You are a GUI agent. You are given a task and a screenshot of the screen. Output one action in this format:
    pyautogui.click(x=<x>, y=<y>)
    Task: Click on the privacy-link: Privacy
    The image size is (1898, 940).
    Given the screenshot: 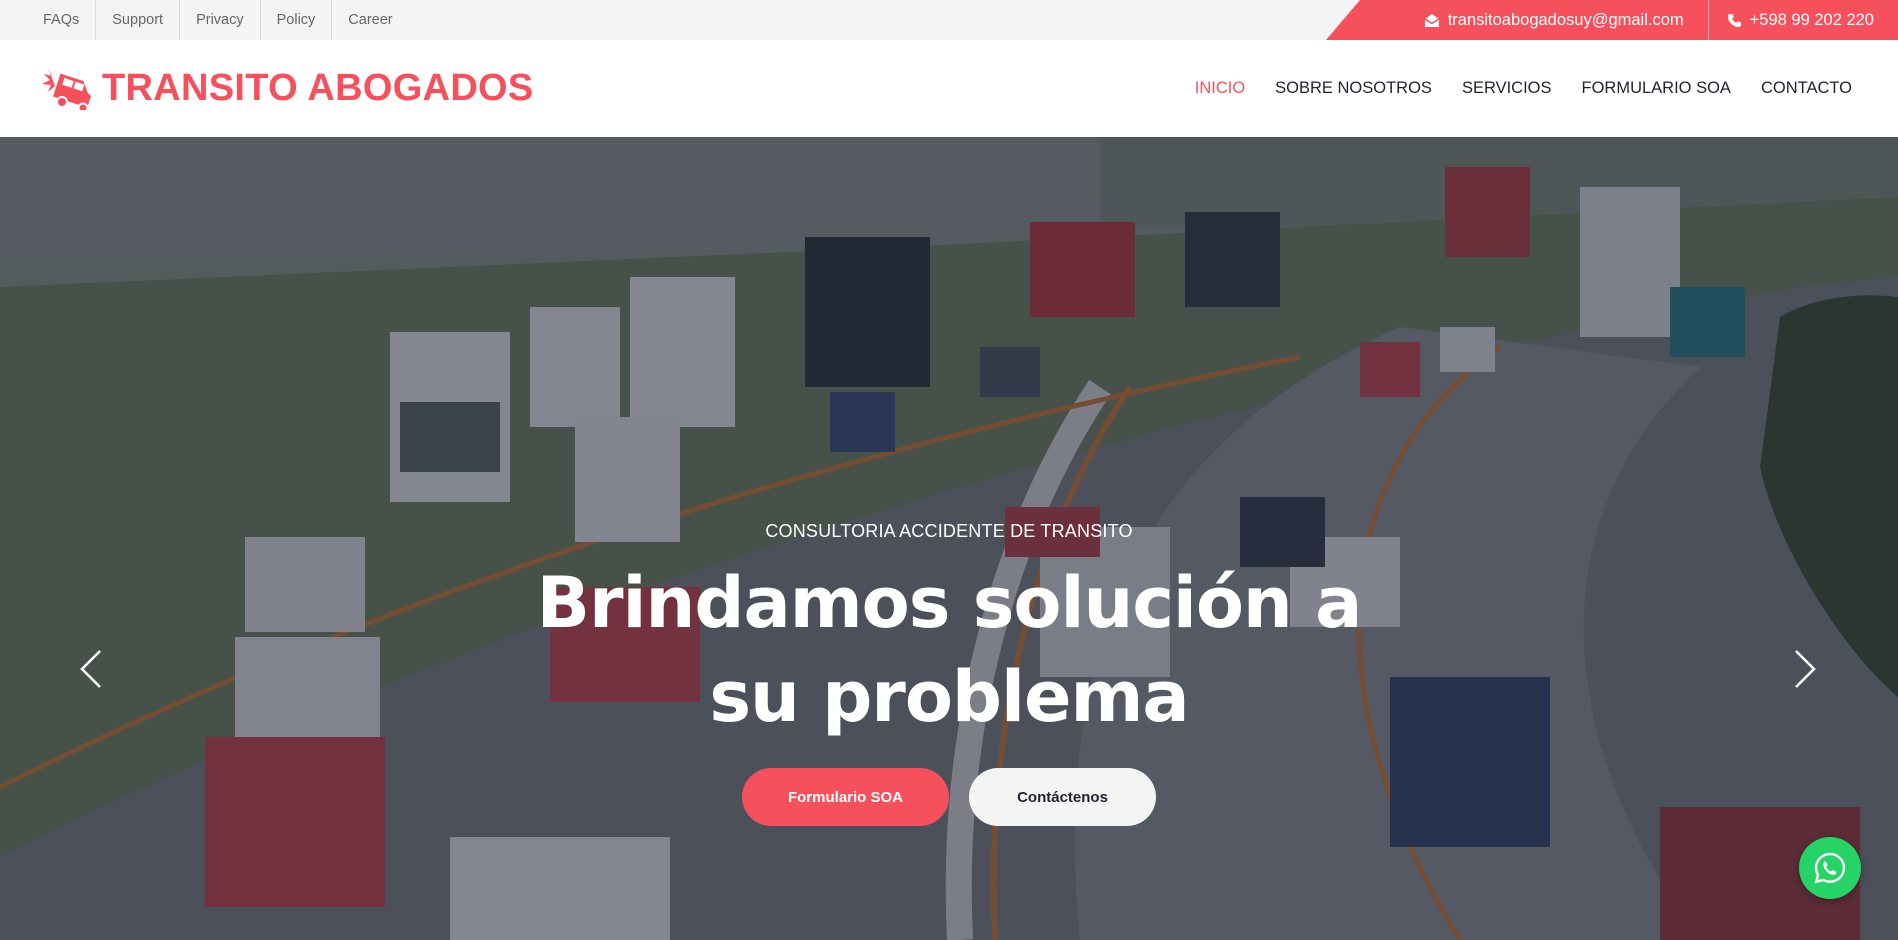 What is the action you would take?
    pyautogui.click(x=220, y=20)
    